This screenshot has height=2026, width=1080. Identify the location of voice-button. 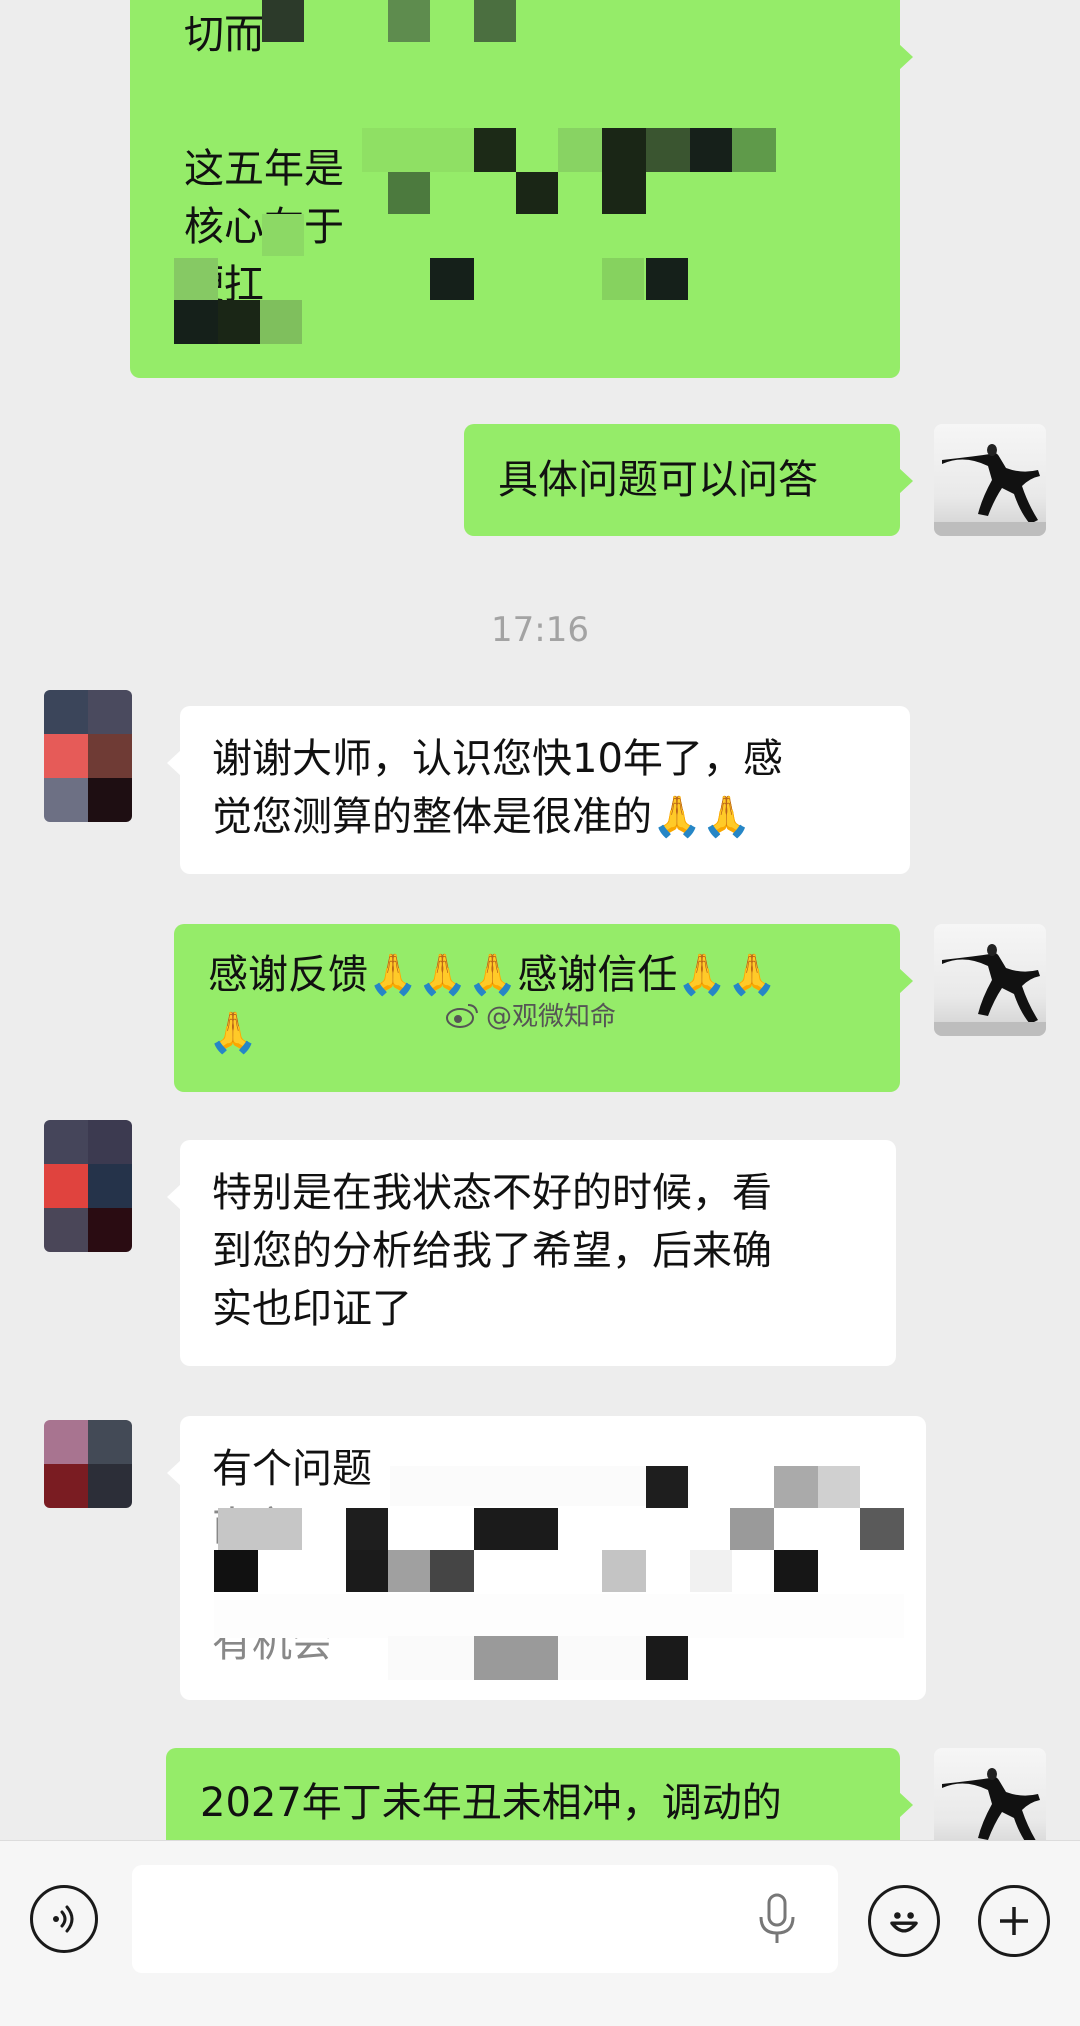
(64, 1919).